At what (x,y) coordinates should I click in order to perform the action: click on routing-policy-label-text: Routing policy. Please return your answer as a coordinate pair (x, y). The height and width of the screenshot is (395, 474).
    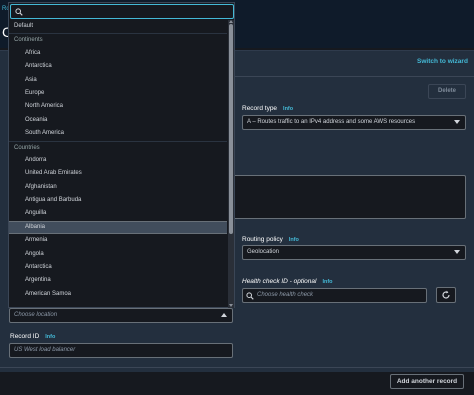
    Looking at the image, I should click on (262, 239).